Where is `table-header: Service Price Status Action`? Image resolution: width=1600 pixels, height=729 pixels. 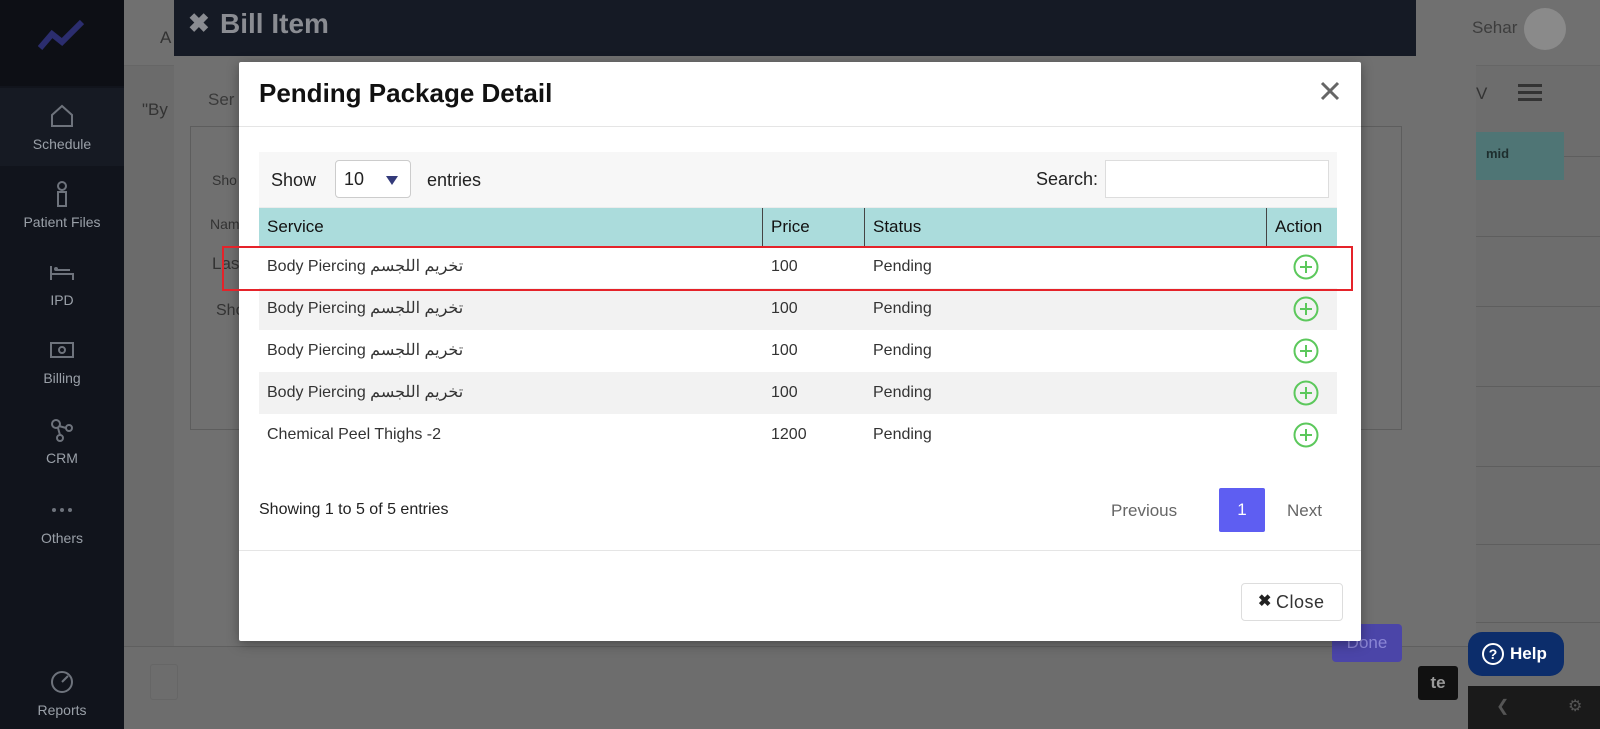 table-header: Service Price Status Action is located at coordinates (798, 227).